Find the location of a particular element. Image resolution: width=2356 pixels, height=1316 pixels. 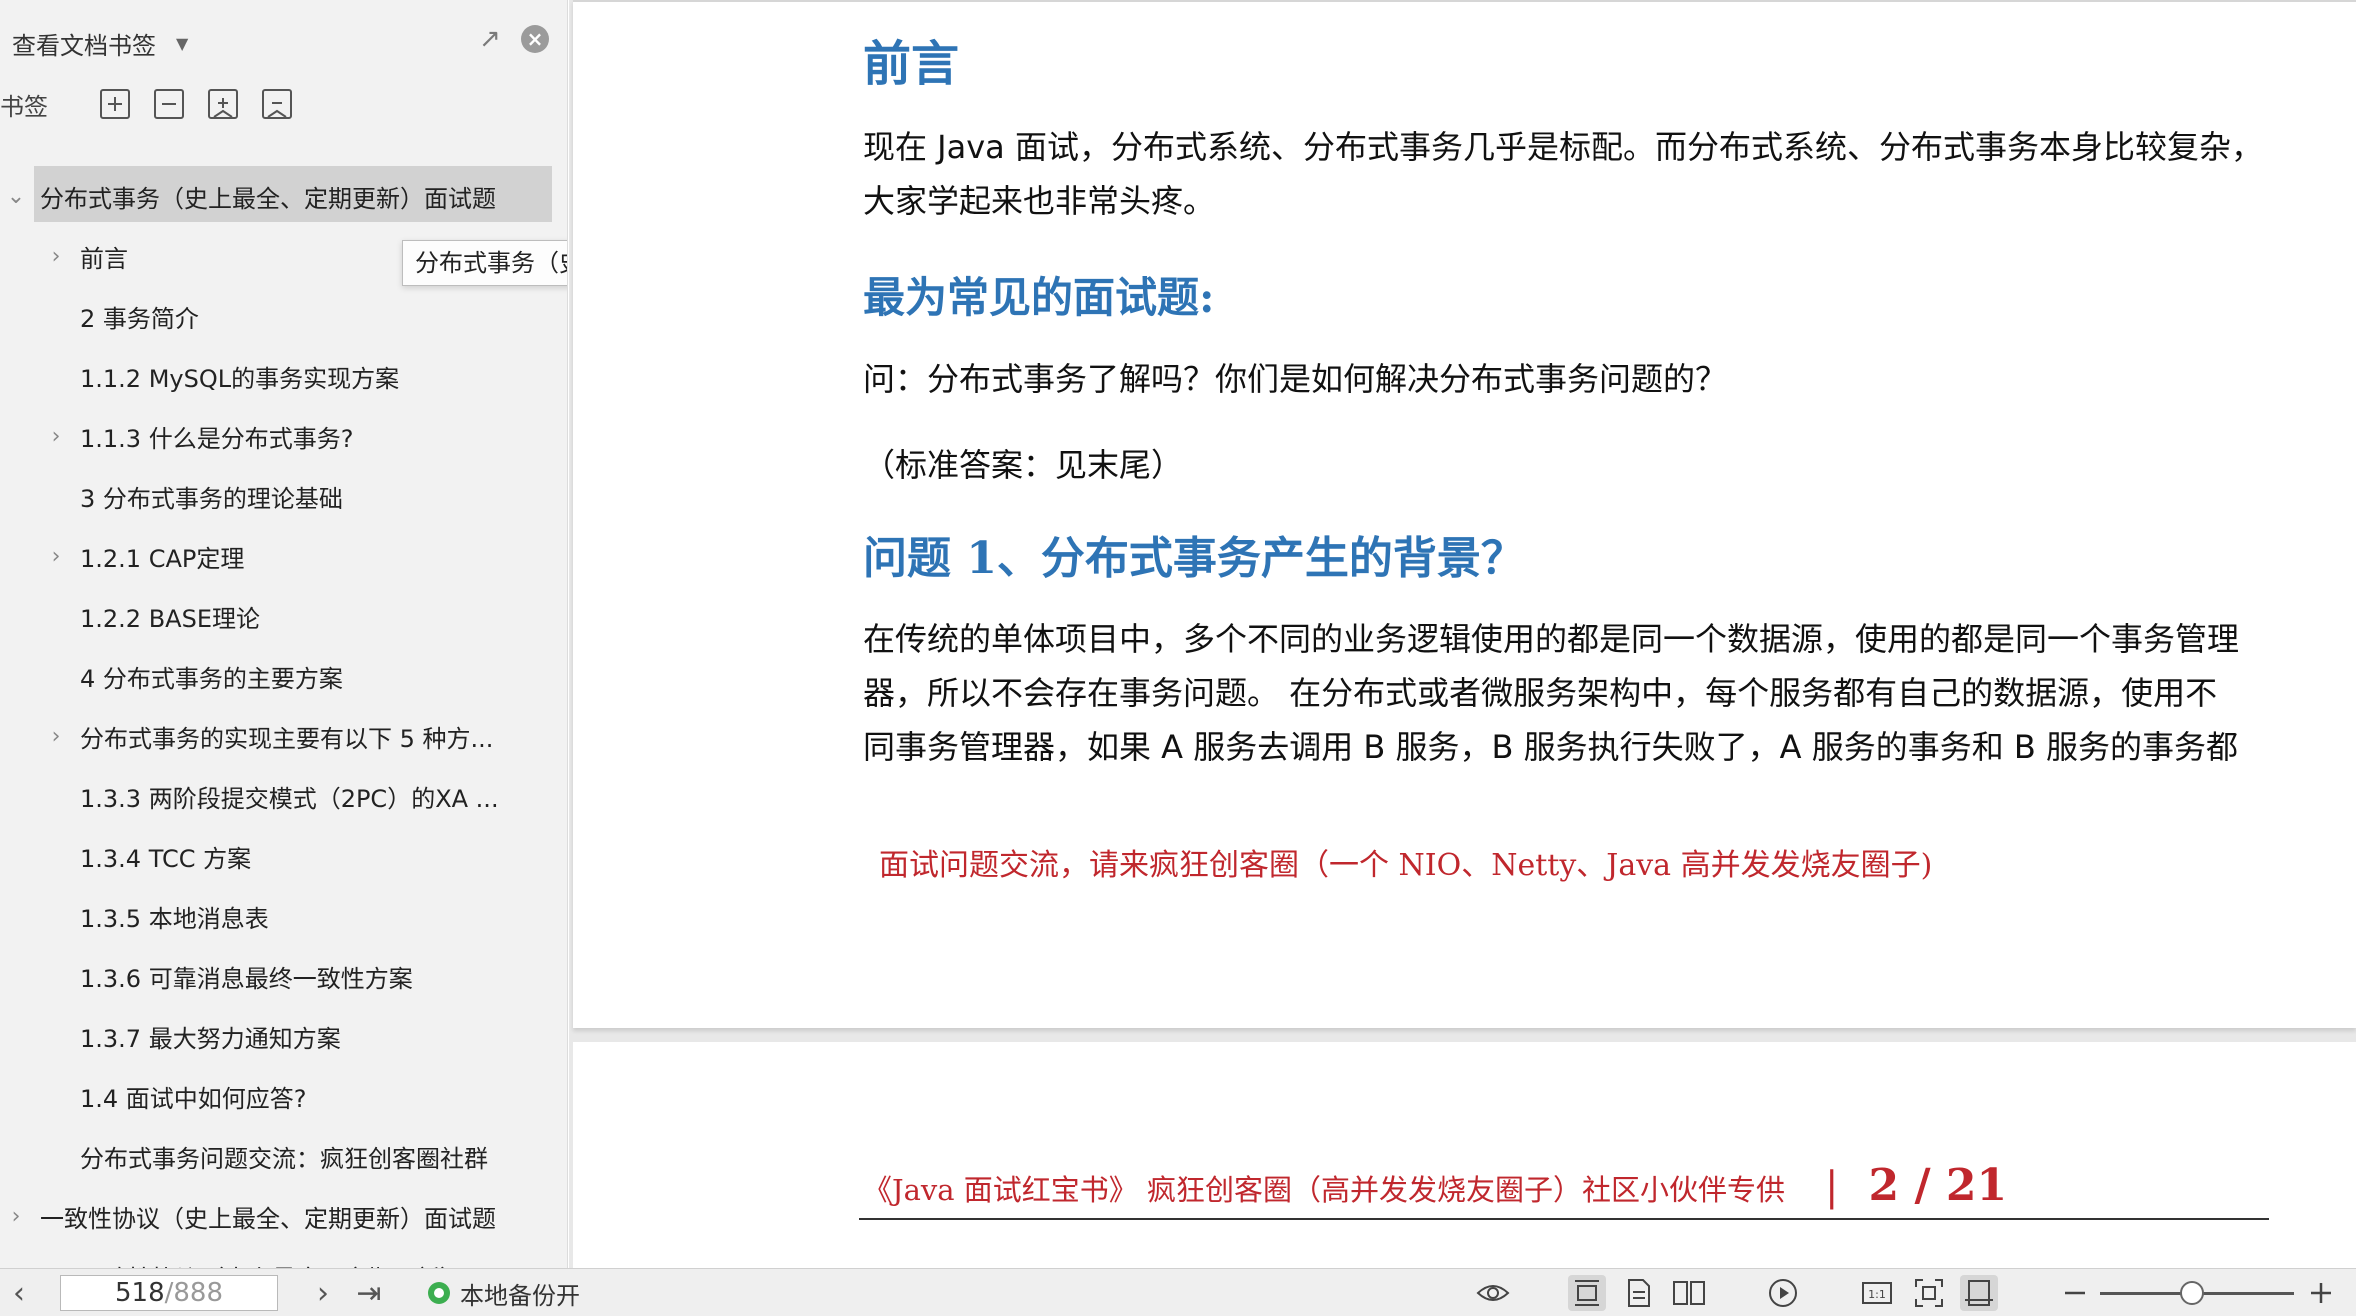

bookmark-tools-label: 书签 is located at coordinates (24, 106).